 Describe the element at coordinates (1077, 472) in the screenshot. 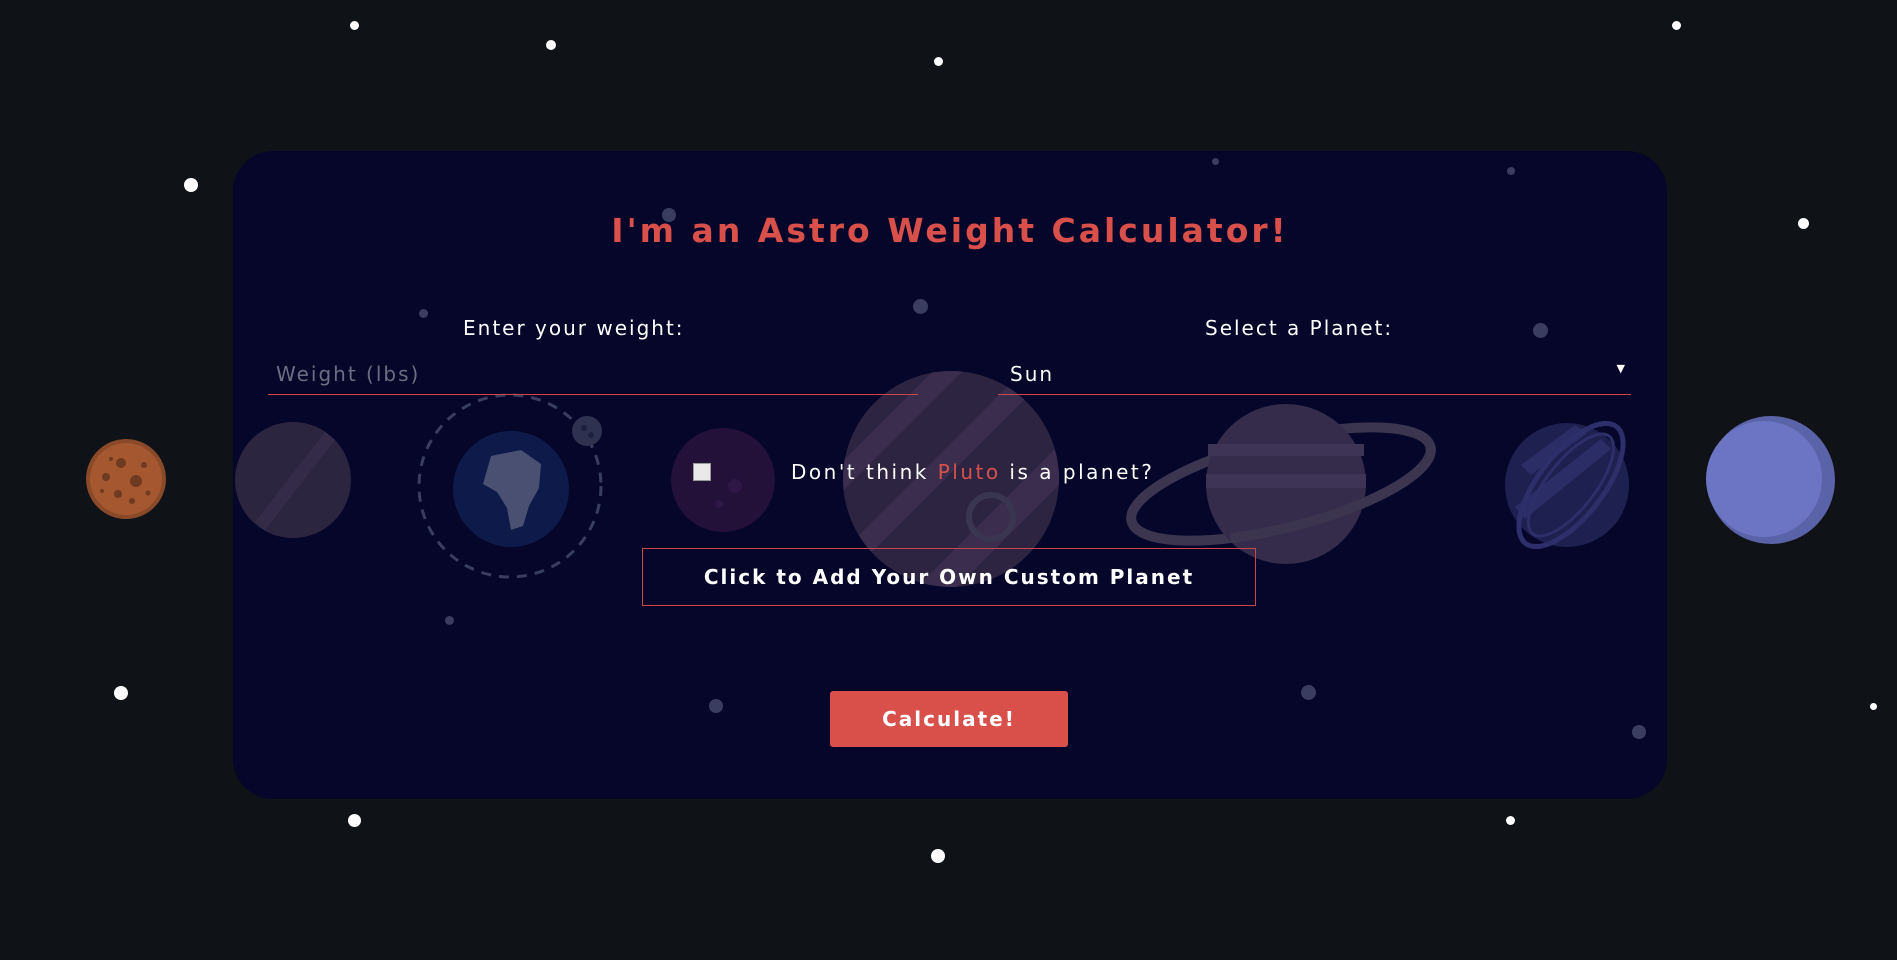

I see `pluto-label-after: is a planet?` at that location.